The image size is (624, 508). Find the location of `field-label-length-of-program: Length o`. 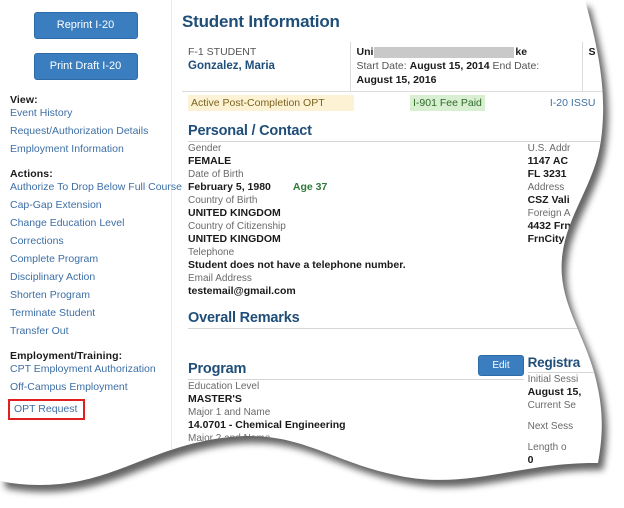

field-label-length-of-program: Length o is located at coordinates (547, 447).